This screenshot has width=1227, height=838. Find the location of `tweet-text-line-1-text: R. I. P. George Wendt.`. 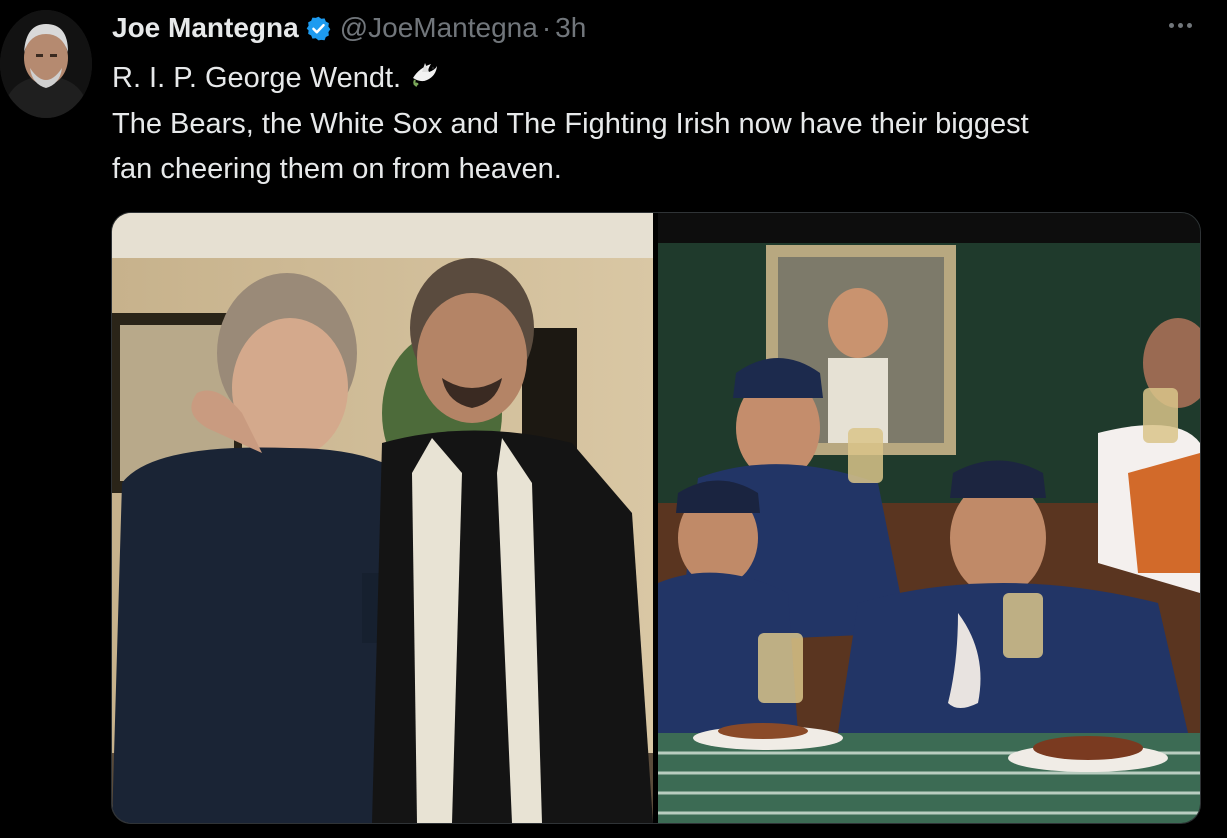

tweet-text-line-1-text: R. I. P. George Wendt. is located at coordinates (257, 78).